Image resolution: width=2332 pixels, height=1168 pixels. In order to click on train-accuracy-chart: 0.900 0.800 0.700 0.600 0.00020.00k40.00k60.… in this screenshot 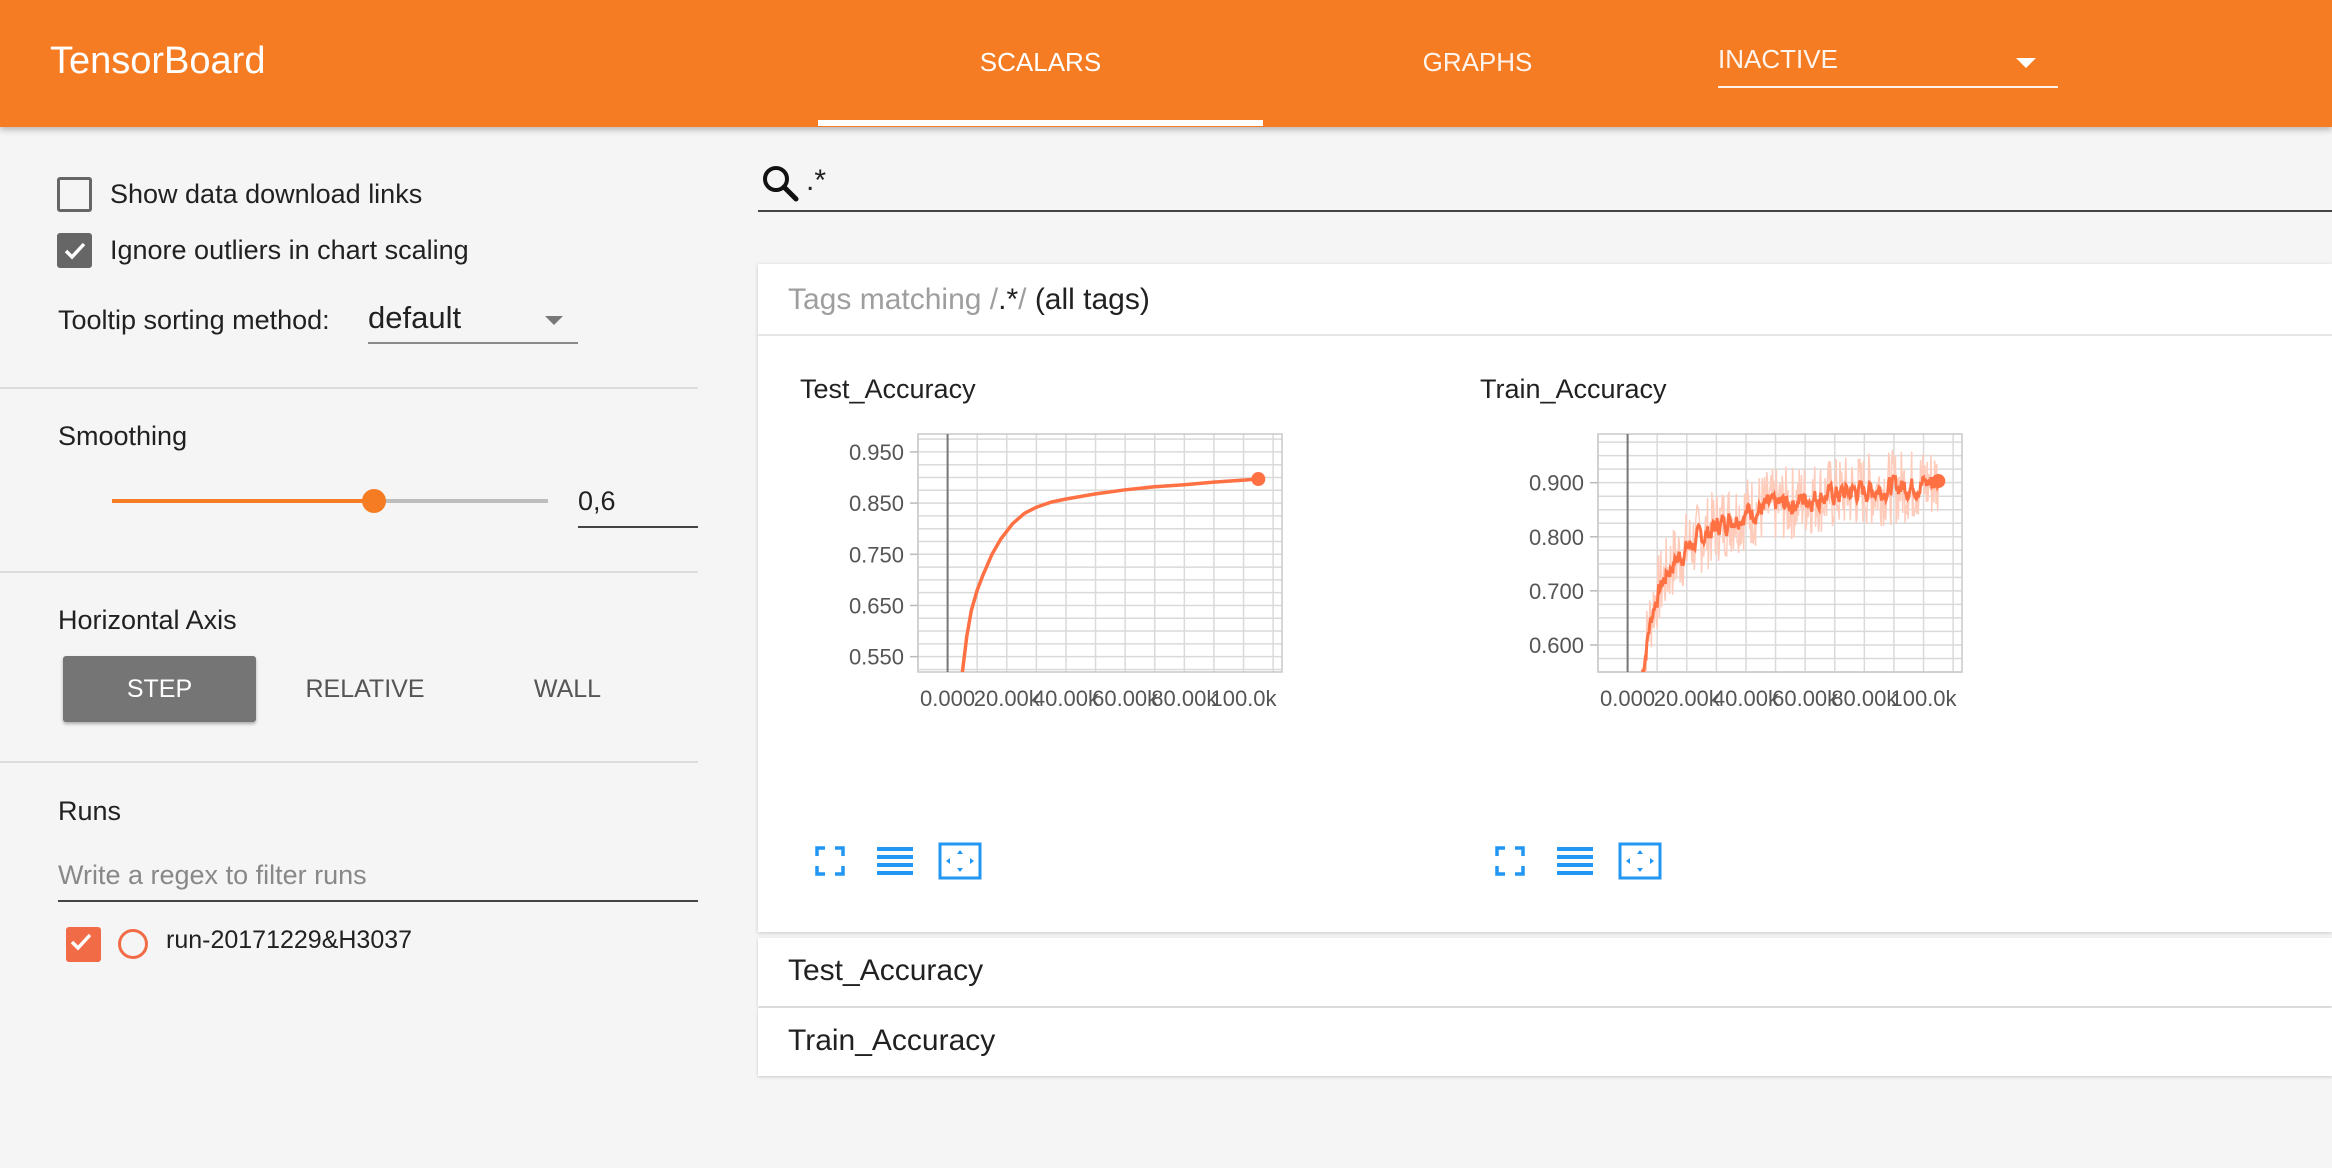, I will do `click(1818, 564)`.